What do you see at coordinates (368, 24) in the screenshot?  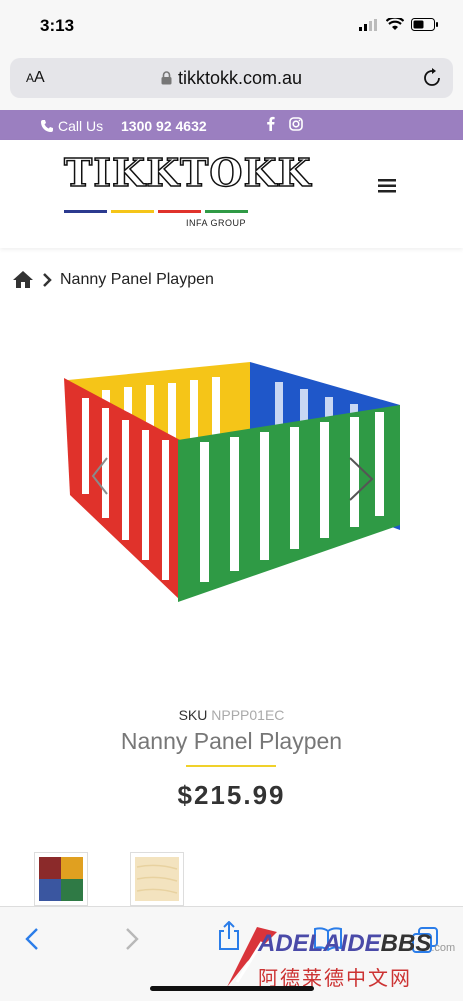 I see `signal-icon` at bounding box center [368, 24].